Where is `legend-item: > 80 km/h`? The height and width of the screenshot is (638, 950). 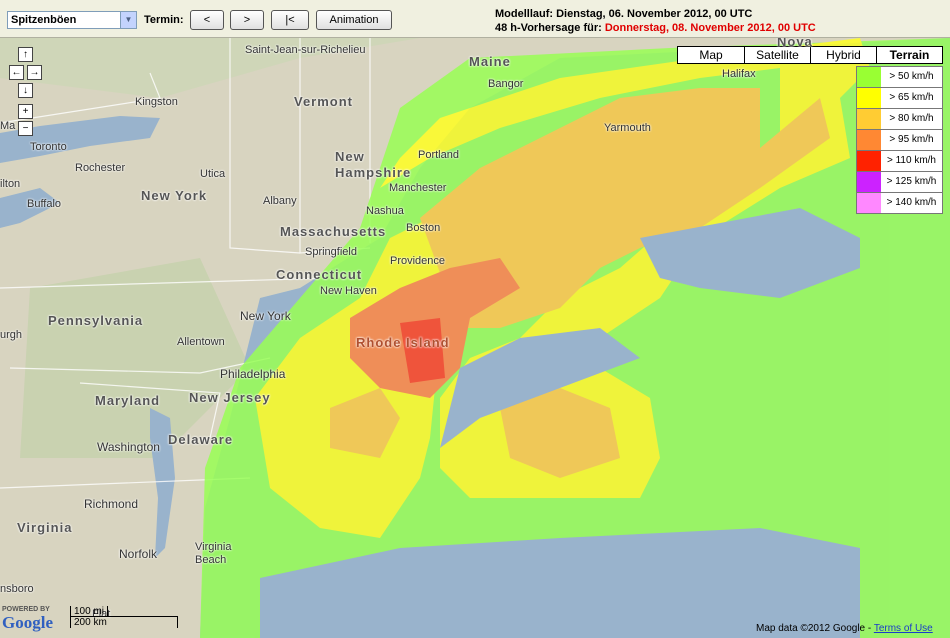
legend-item: > 80 km/h is located at coordinates (899, 119).